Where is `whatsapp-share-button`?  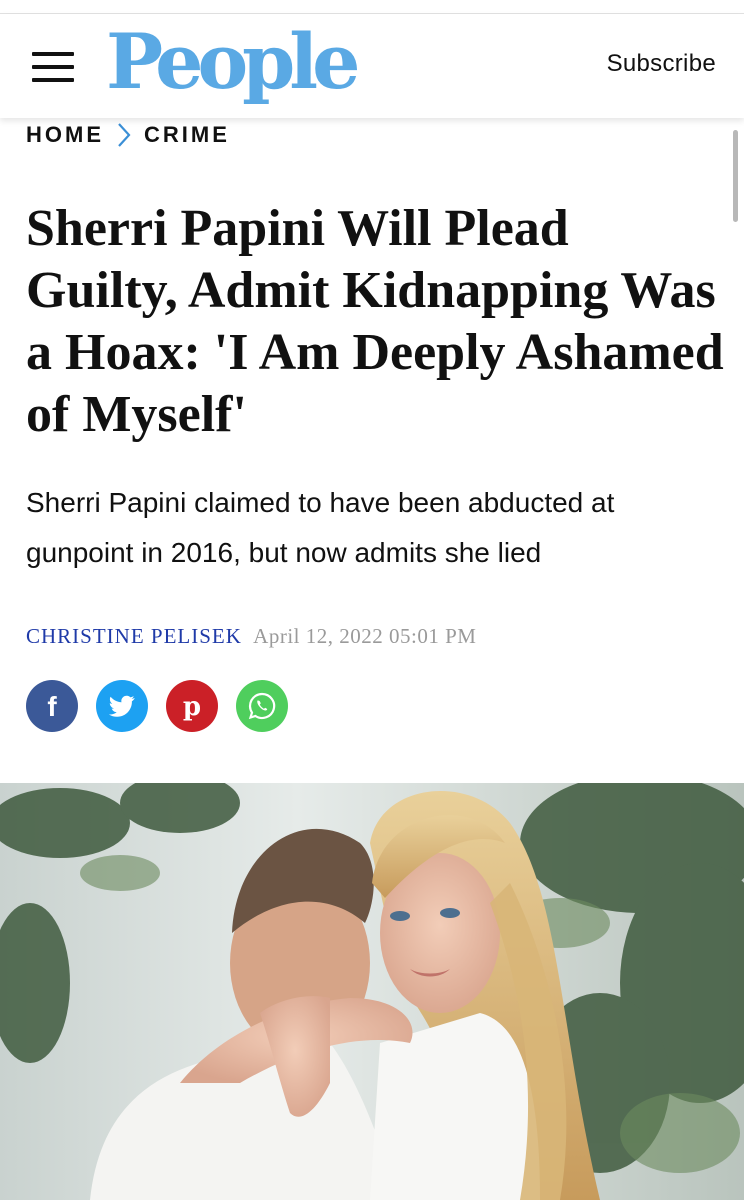
whatsapp-share-button is located at coordinates (262, 706).